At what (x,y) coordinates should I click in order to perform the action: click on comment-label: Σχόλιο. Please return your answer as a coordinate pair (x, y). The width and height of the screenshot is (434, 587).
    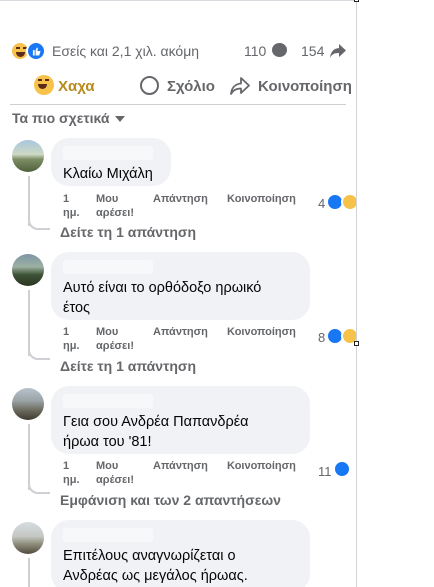
    Looking at the image, I should click on (191, 86).